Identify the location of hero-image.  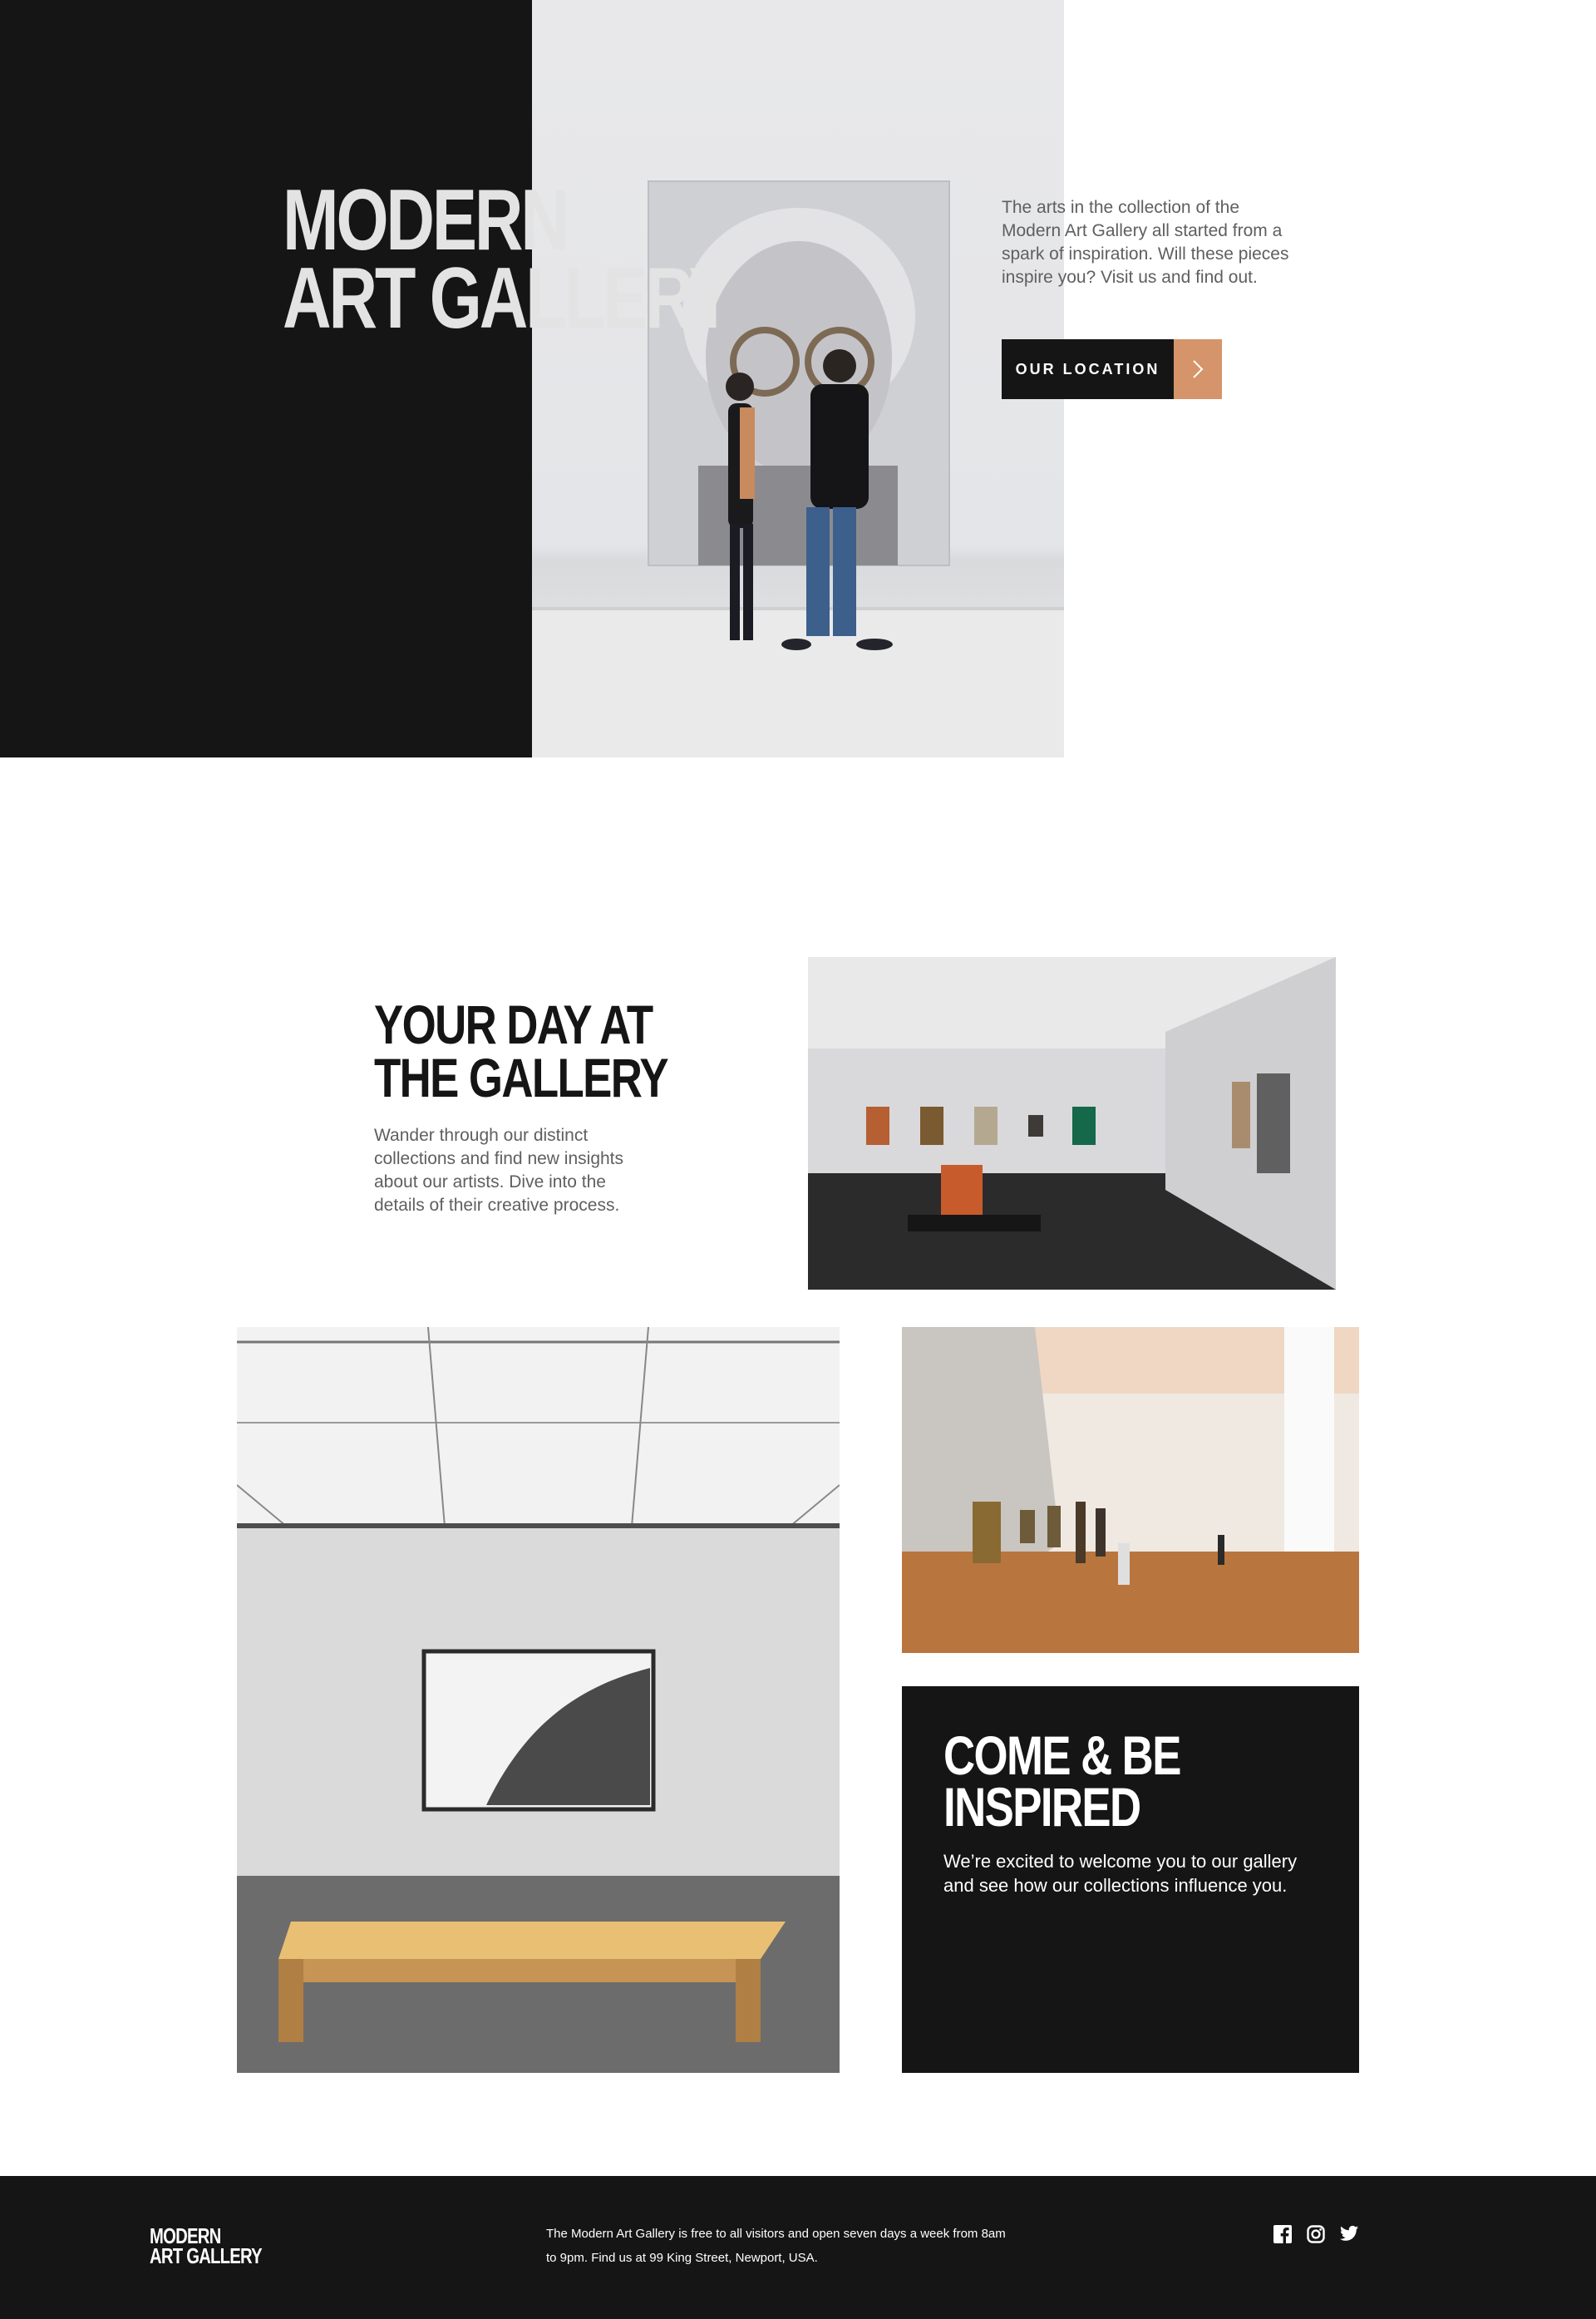
(798, 378).